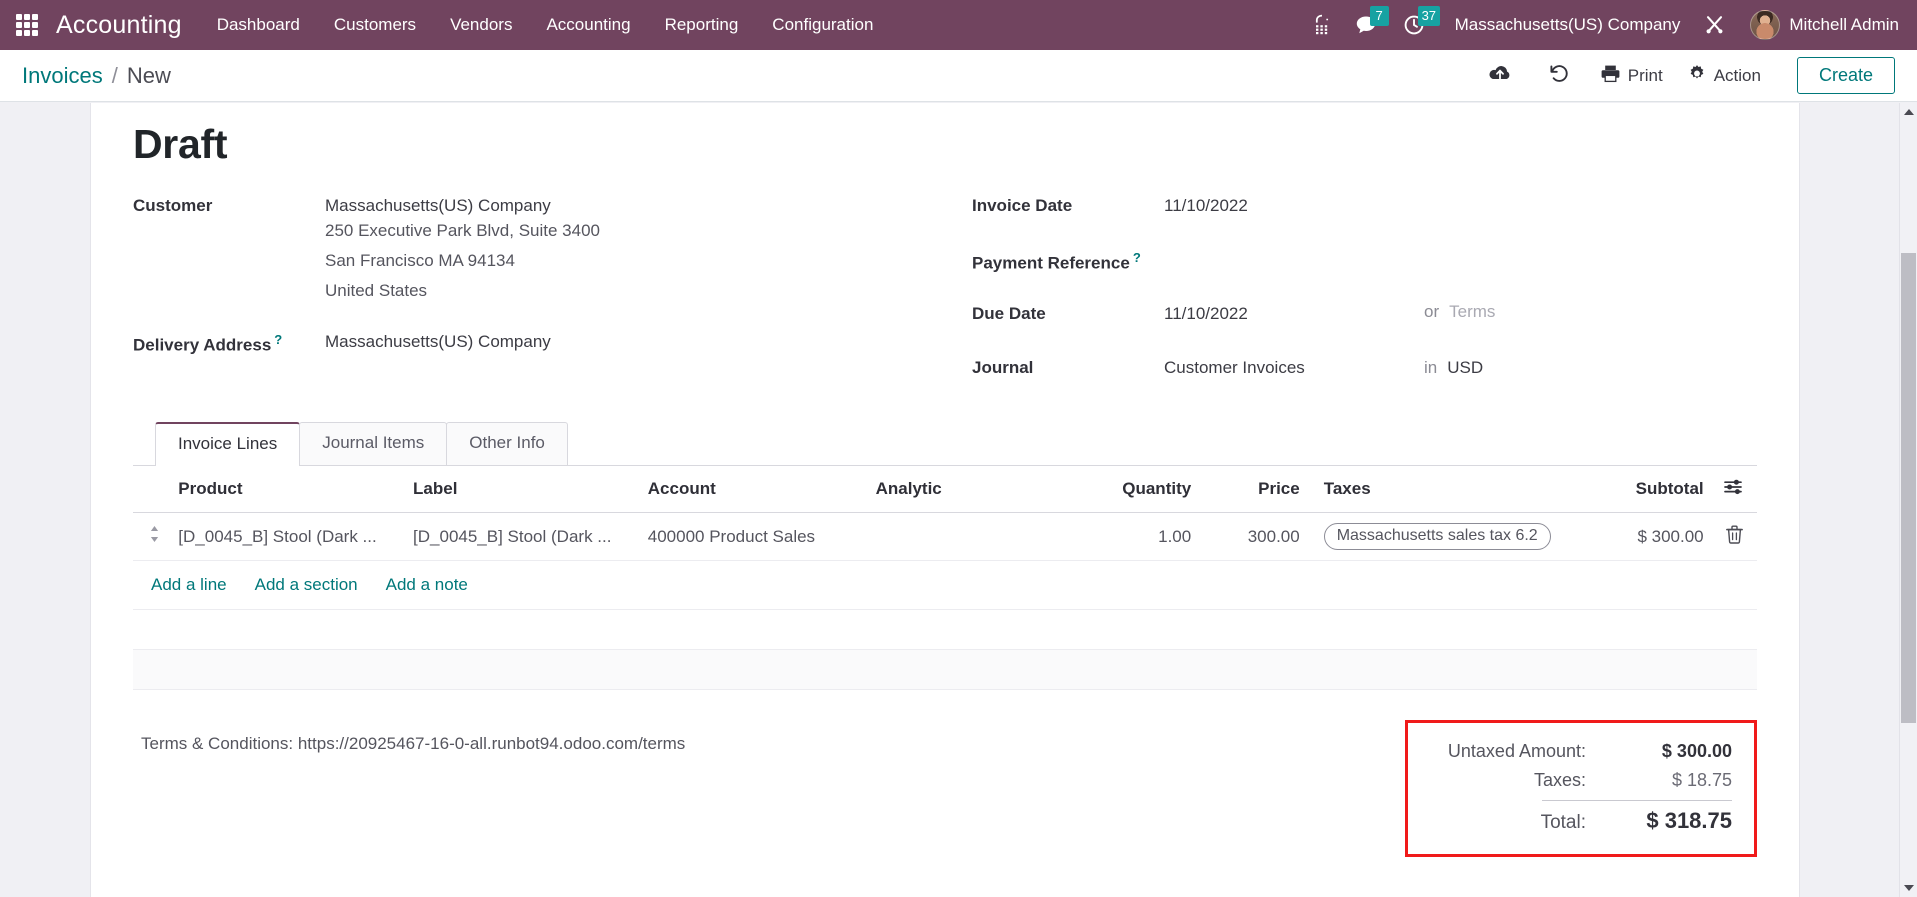 The height and width of the screenshot is (897, 1917). Describe the element at coordinates (1566, 25) in the screenshot. I see `company-switcher: Massachusetts(US) Company` at that location.